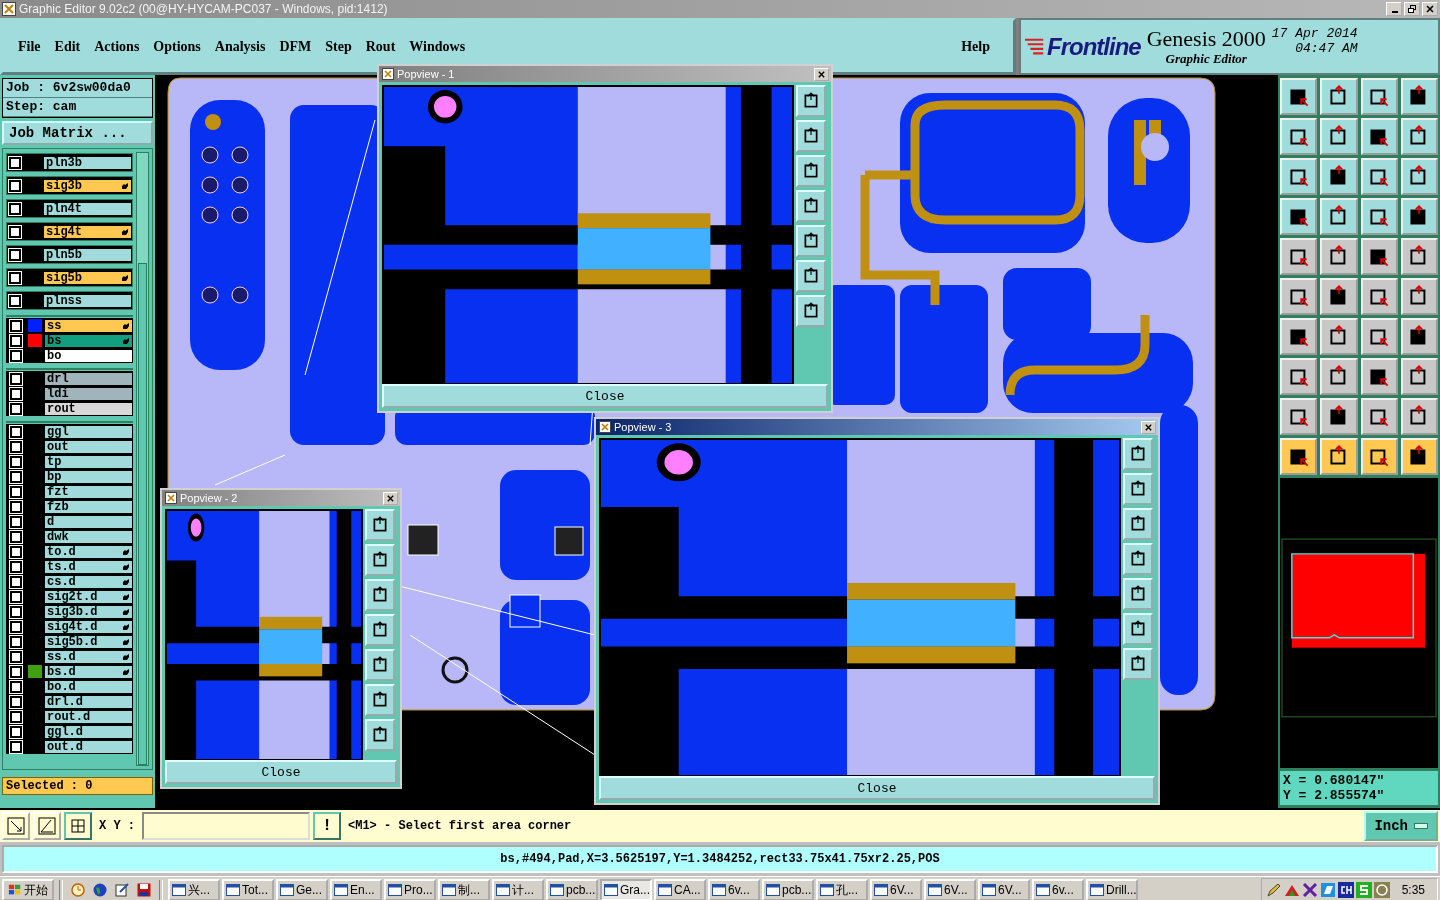  I want to click on layer-name: dwk, so click(88, 536).